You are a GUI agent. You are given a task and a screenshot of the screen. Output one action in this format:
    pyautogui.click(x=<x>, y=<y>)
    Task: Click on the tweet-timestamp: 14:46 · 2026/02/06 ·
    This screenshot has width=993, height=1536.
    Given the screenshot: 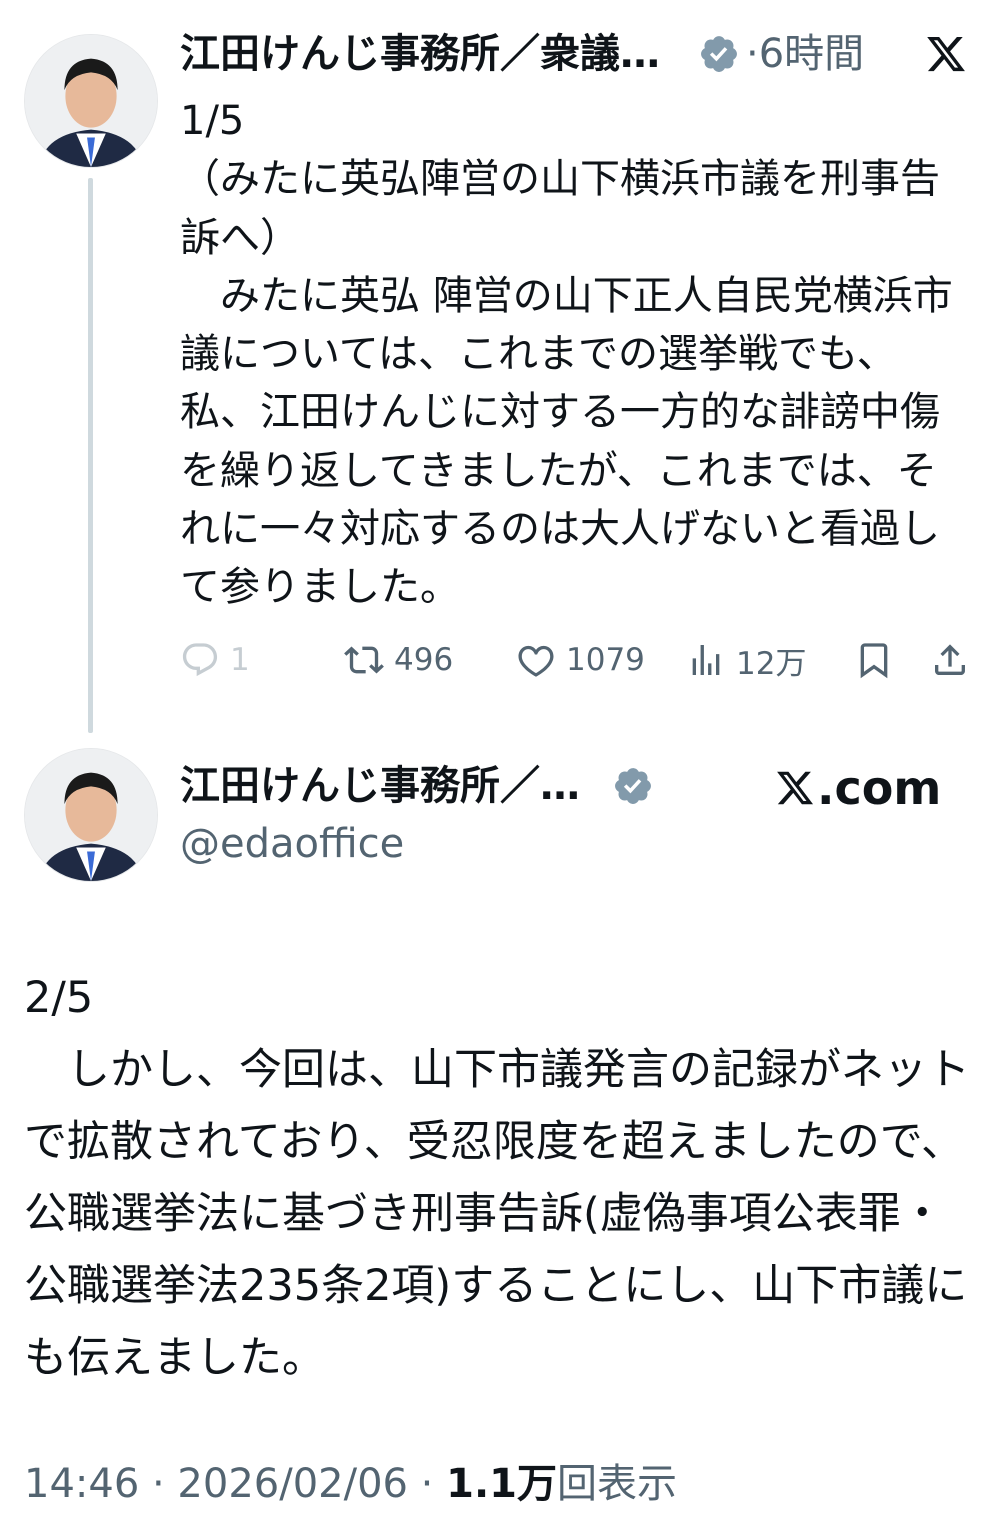 What is the action you would take?
    pyautogui.click(x=235, y=1484)
    